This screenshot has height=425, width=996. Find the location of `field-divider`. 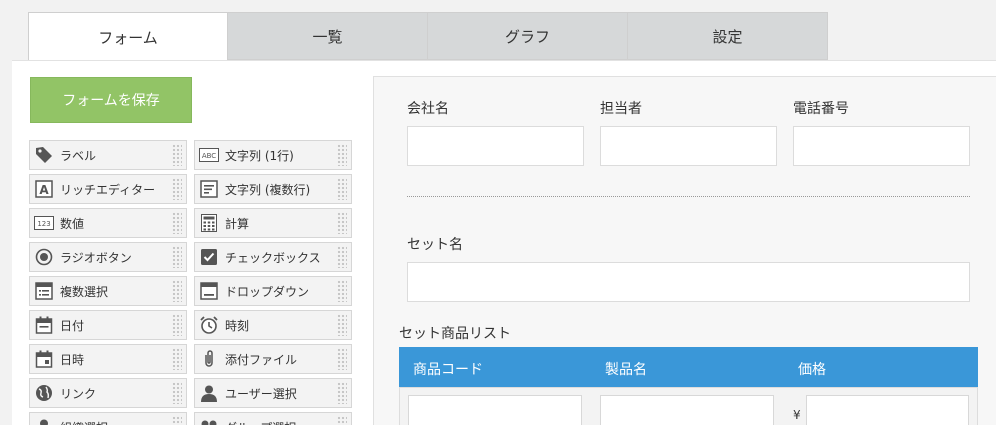

field-divider is located at coordinates (688, 196).